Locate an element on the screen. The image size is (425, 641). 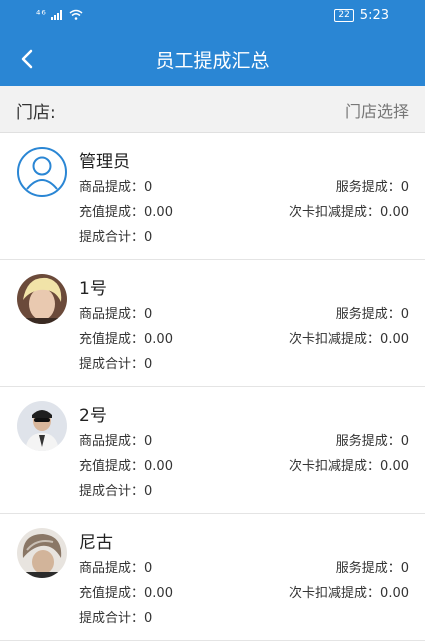
page-title: 员工提成汇总 is located at coordinates (212, 61).